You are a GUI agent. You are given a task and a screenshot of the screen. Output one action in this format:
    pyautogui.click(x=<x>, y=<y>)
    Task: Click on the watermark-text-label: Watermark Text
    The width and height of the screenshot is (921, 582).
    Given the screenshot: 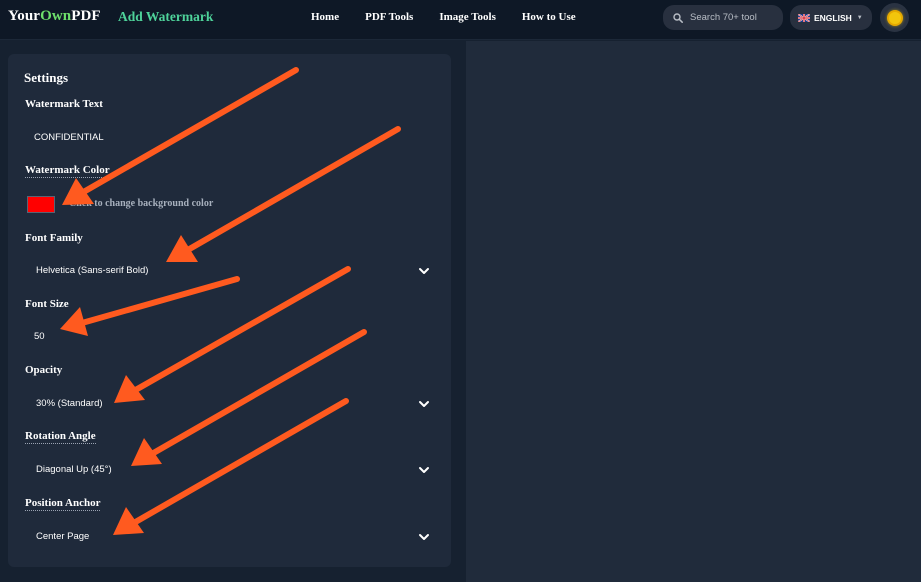 What is the action you would take?
    pyautogui.click(x=64, y=104)
    